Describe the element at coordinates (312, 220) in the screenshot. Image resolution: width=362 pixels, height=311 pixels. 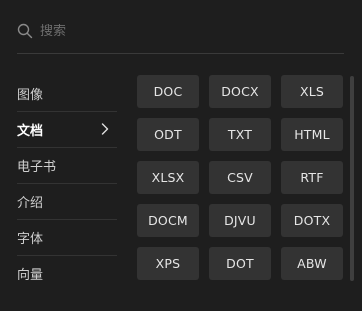
I see `format-button-dotx: DOTX` at that location.